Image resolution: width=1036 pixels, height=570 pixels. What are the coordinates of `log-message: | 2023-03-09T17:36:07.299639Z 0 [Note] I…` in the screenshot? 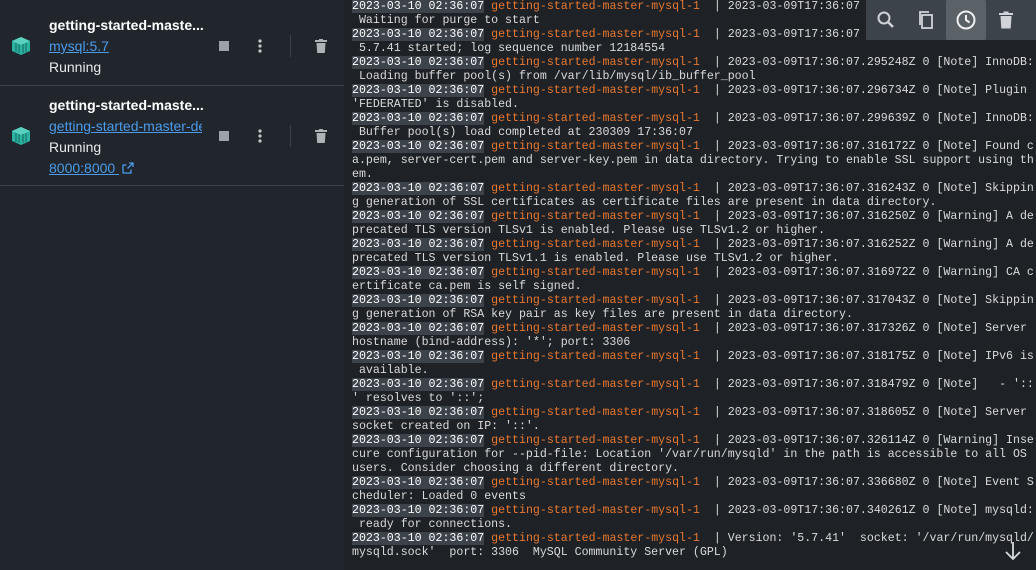 It's located at (866, 118).